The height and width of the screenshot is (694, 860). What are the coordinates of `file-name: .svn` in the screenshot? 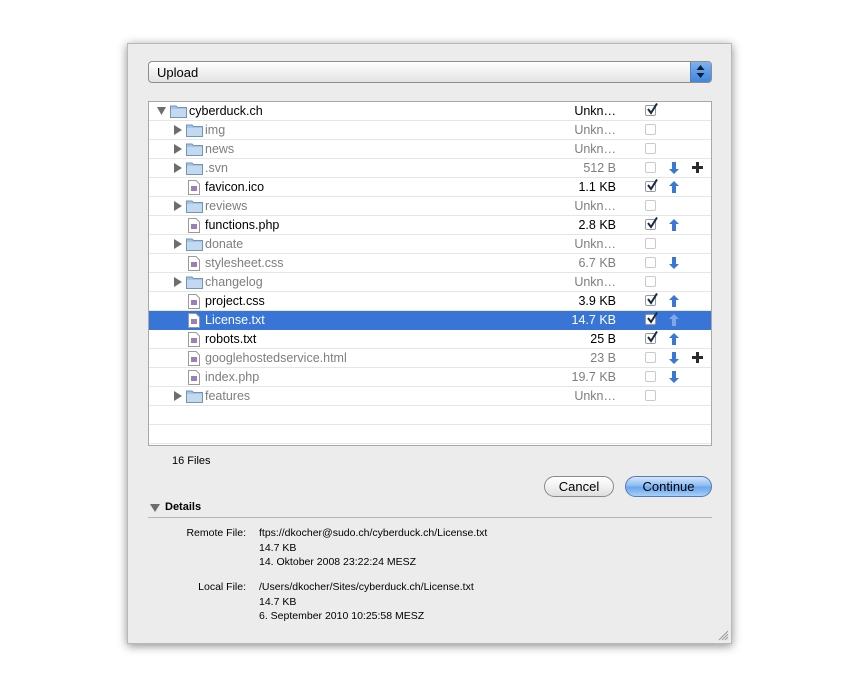 It's located at (216, 168).